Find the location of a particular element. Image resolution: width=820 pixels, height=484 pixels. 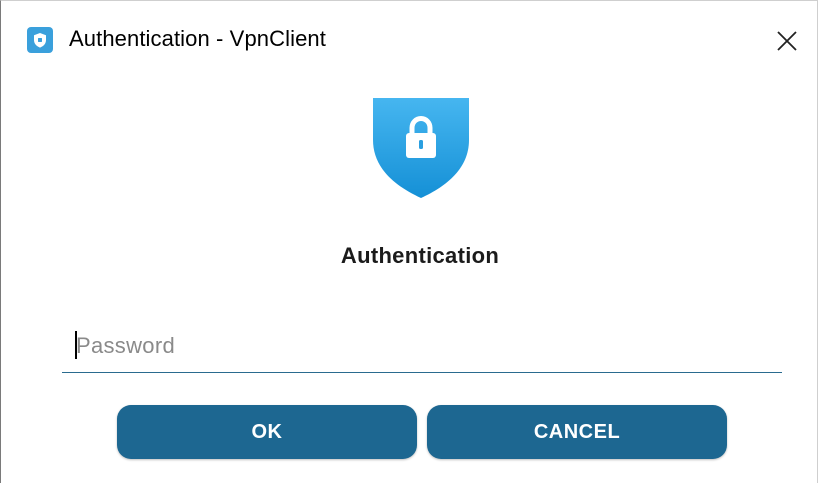

ok-button: OK is located at coordinates (267, 432).